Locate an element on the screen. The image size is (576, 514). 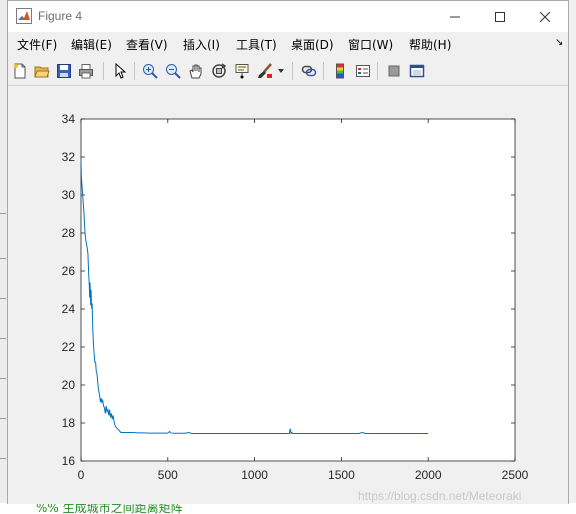
show-plot-tools-icon is located at coordinates (417, 71).